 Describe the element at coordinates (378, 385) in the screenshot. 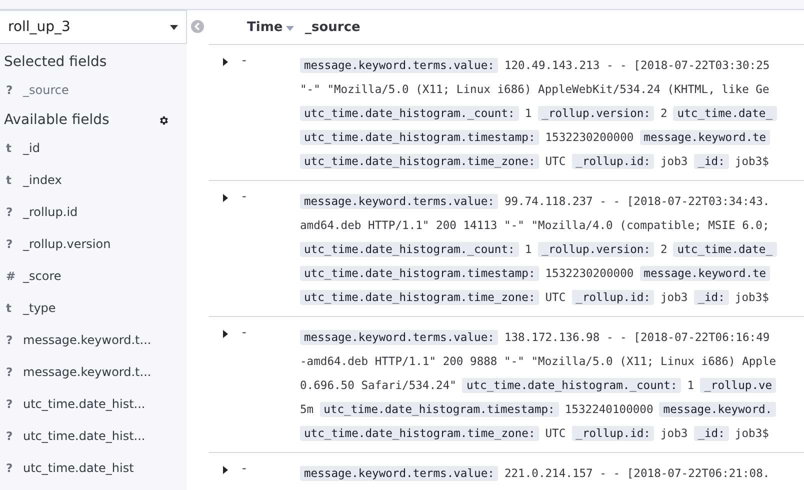

I see `field-value: 0.696.50 Safari/534.24"` at that location.